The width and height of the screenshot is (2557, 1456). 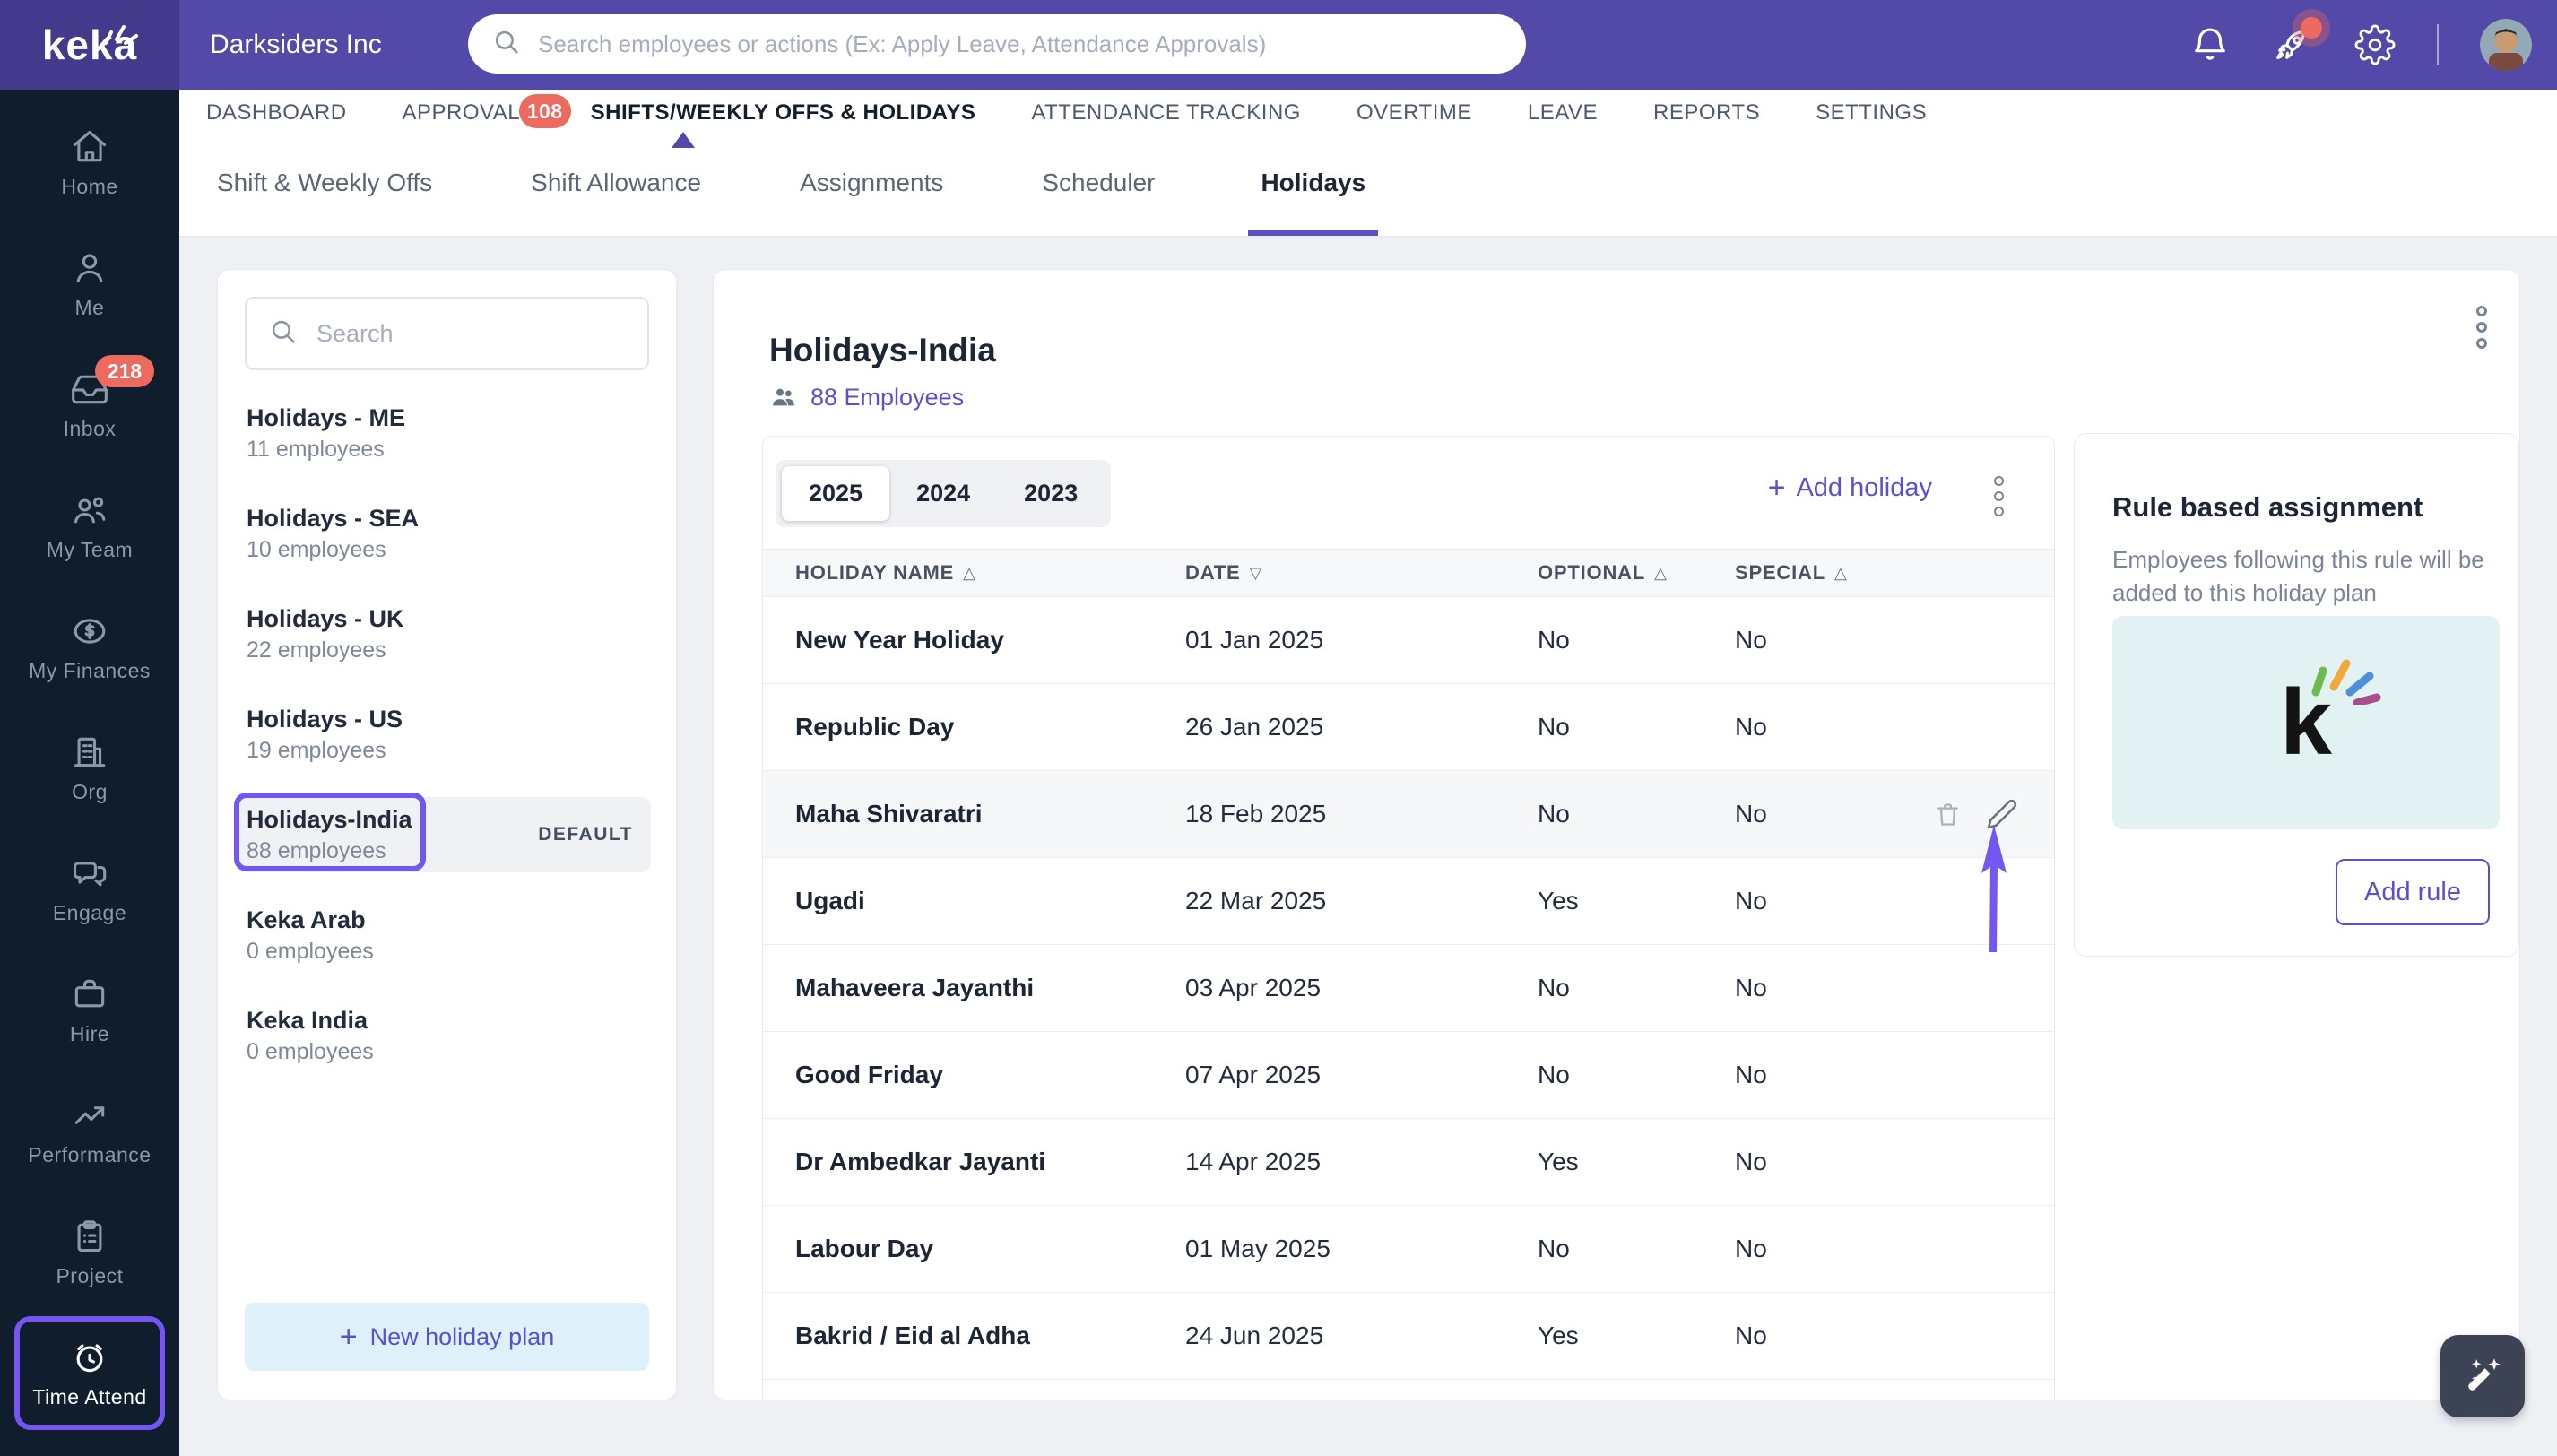 I want to click on plus-icon: +, so click(x=1776, y=488).